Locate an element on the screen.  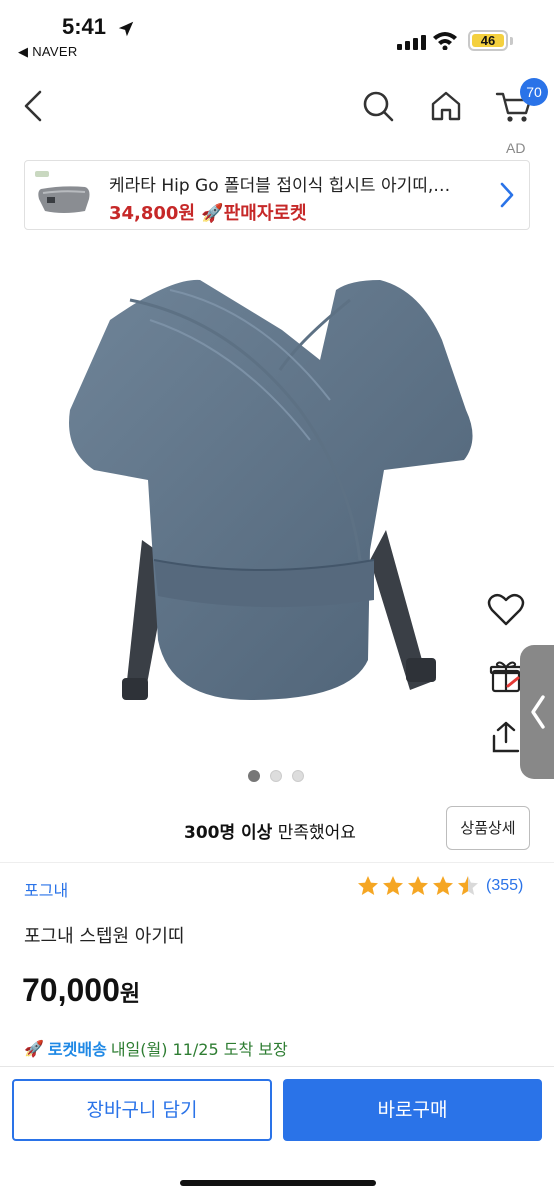
side-panel-tab is located at coordinates (537, 712).